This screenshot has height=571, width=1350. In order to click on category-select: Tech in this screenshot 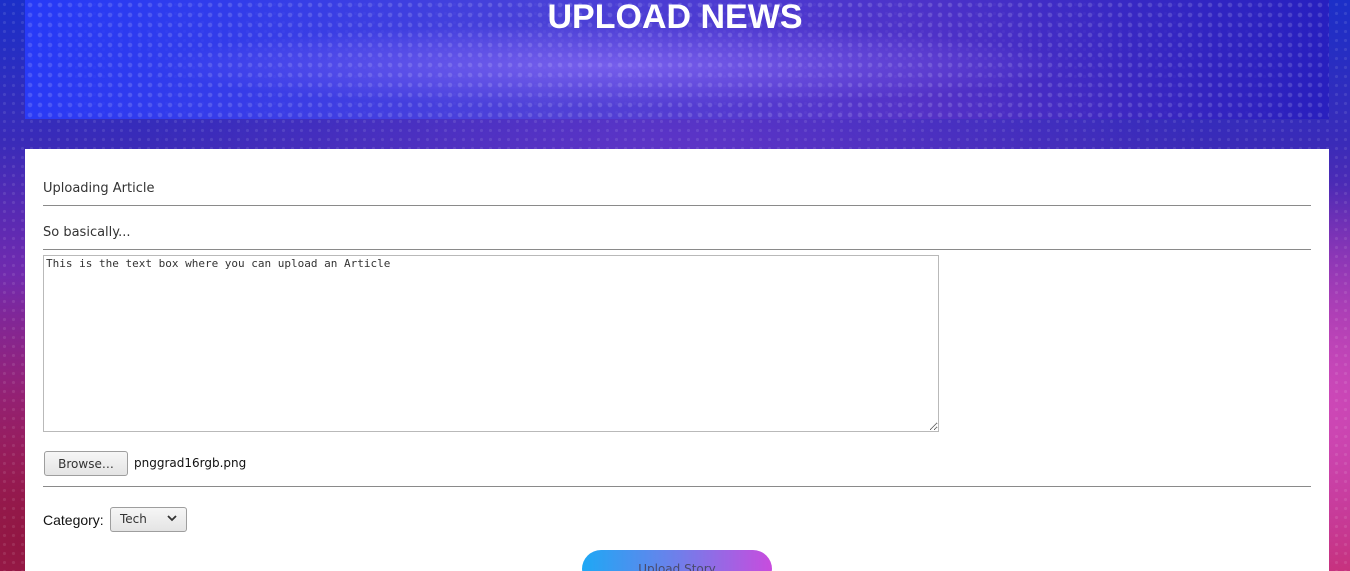, I will do `click(148, 519)`.